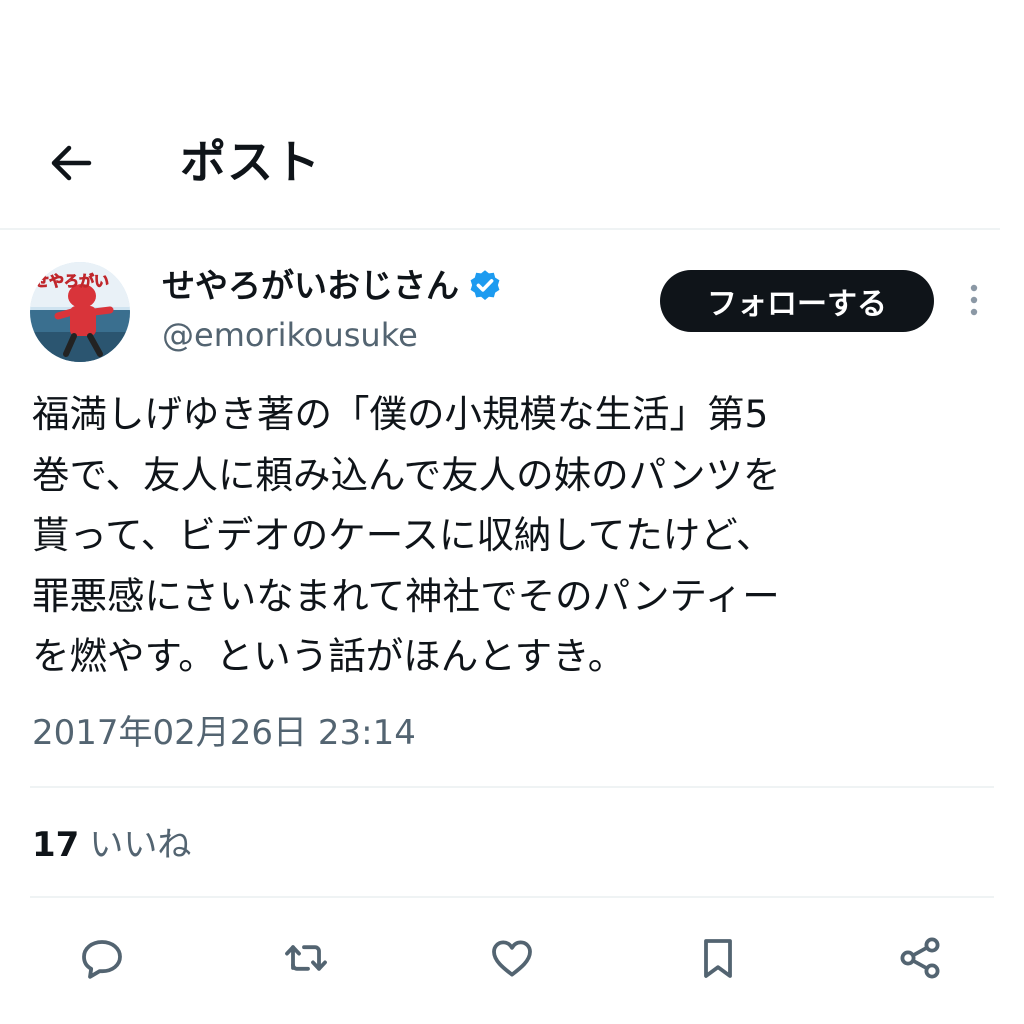 Image resolution: width=1024 pixels, height=1024 pixels. Describe the element at coordinates (71, 281) in the screenshot. I see `avatar-text: せやろがい` at that location.